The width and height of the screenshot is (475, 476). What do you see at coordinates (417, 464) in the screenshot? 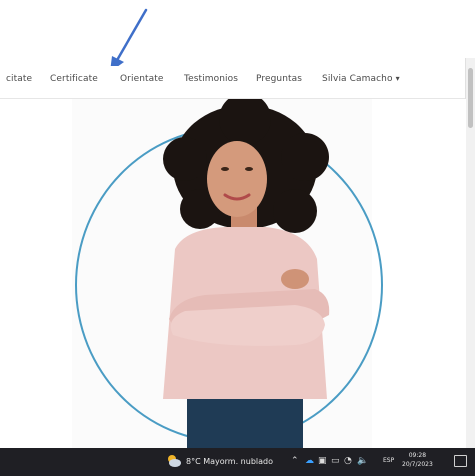
I see `clock-date: 20/7/2023` at bounding box center [417, 464].